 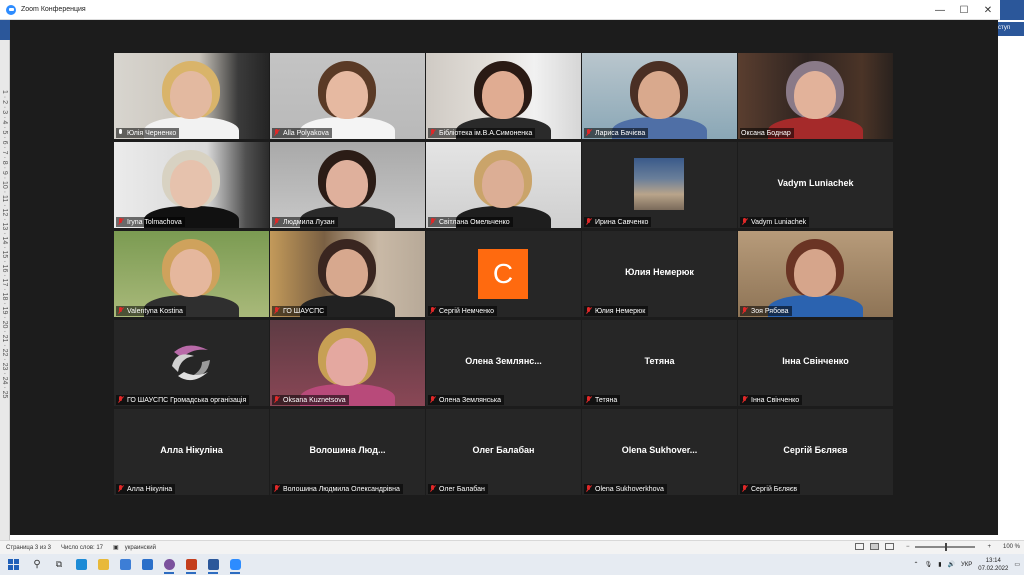 I want to click on minimize-button: —, so click(x=940, y=10).